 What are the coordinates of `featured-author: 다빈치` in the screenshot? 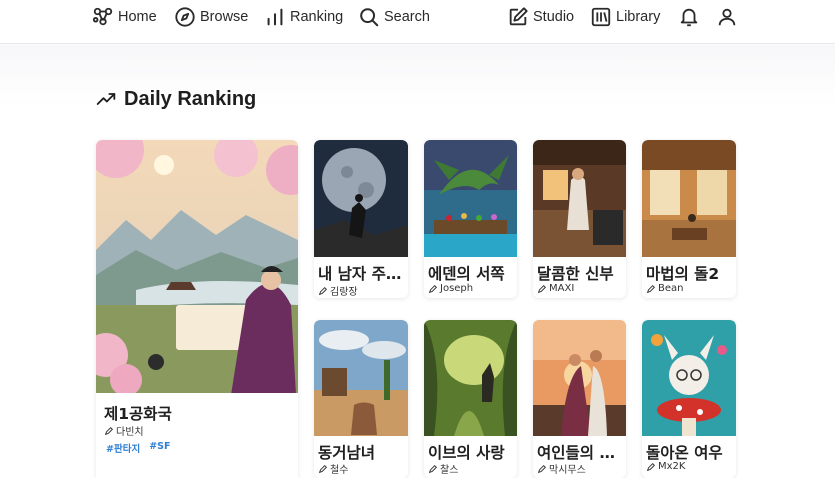 It's located at (199, 430).